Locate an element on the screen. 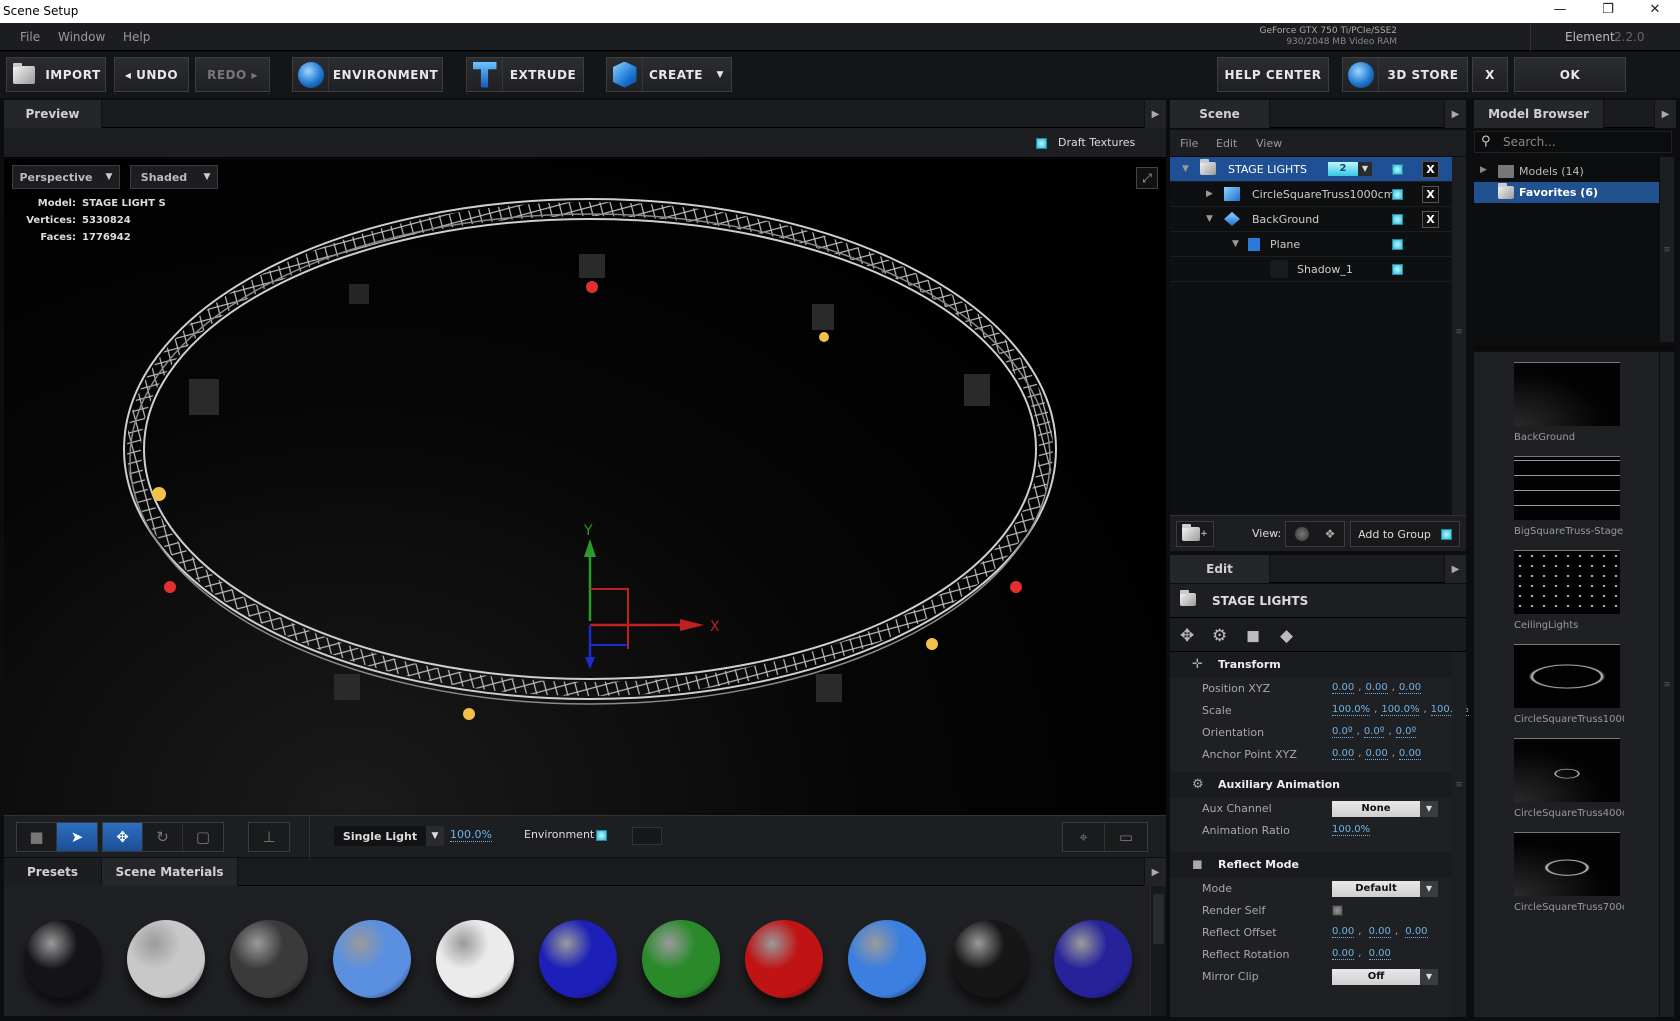 The width and height of the screenshot is (1680, 1021). environment-checkbox is located at coordinates (601, 835).